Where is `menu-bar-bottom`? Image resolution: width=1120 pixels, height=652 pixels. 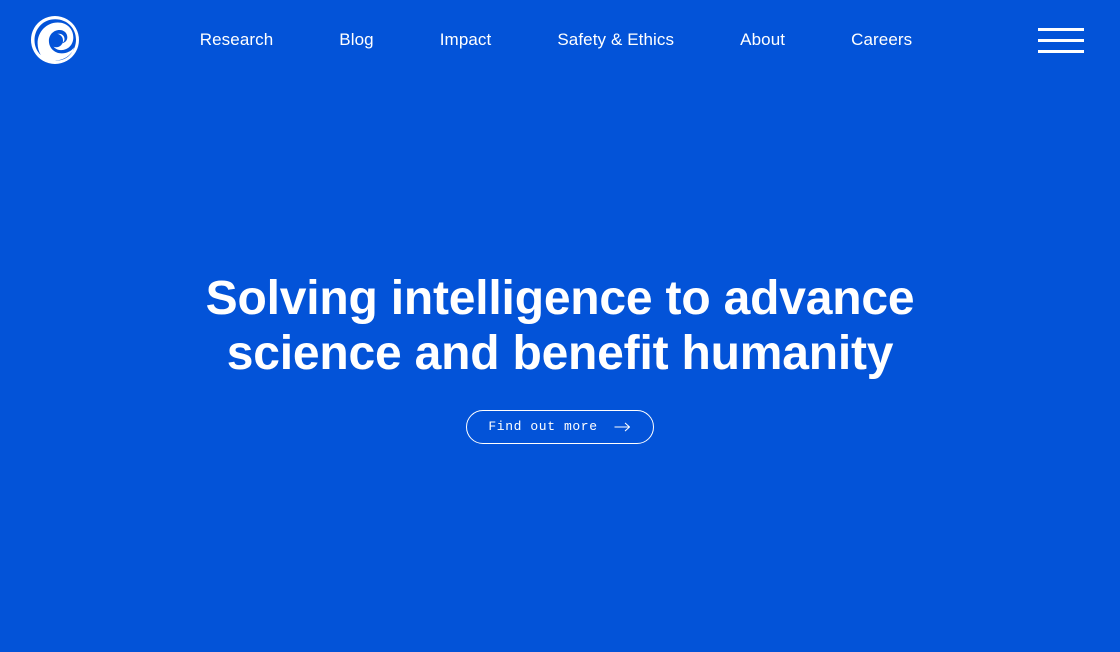
menu-bar-bottom is located at coordinates (1061, 51).